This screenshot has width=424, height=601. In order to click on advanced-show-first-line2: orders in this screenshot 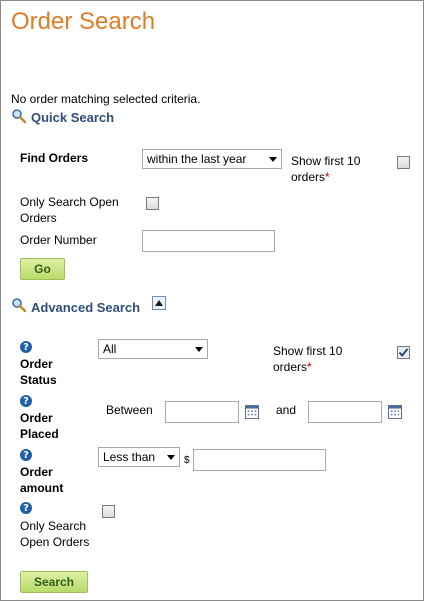, I will do `click(290, 367)`.